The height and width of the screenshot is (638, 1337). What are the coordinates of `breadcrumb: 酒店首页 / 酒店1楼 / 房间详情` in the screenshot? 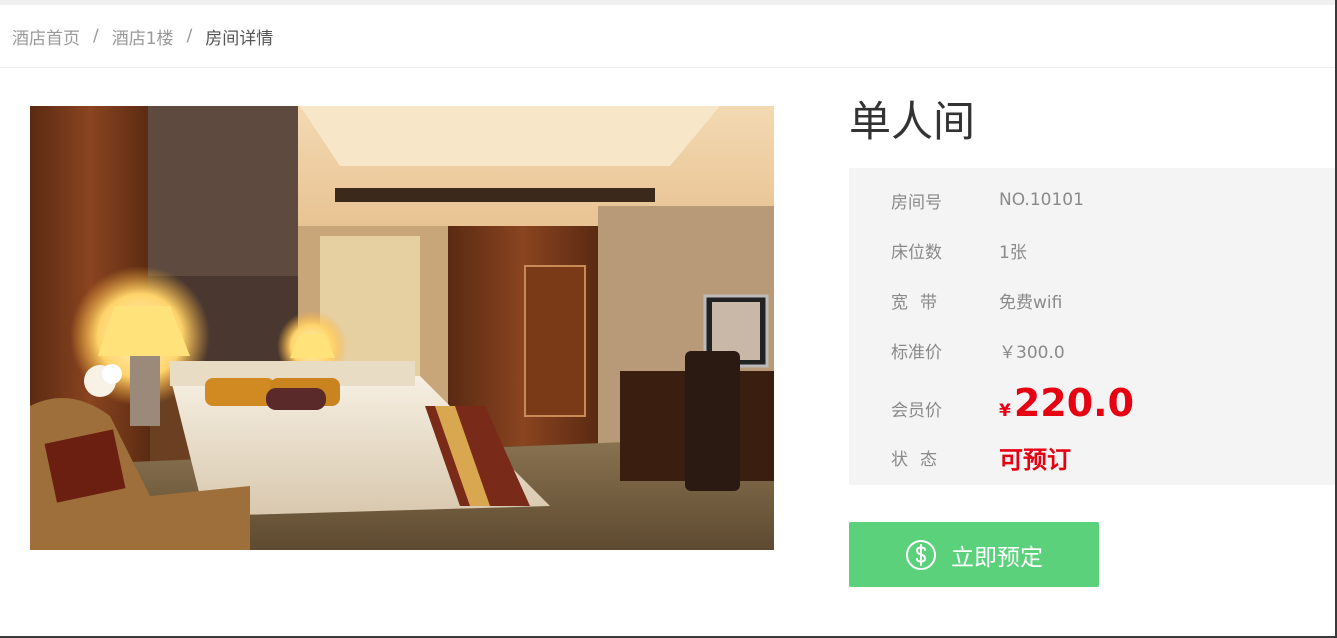 It's located at (143, 36).